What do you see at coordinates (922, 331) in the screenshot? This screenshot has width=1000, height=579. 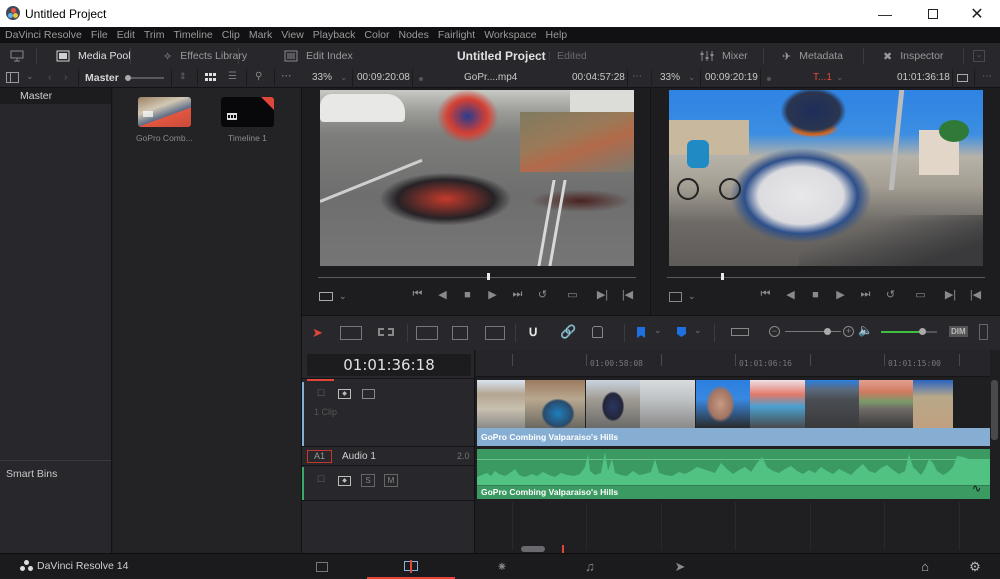 I see `volume-slider-handle` at bounding box center [922, 331].